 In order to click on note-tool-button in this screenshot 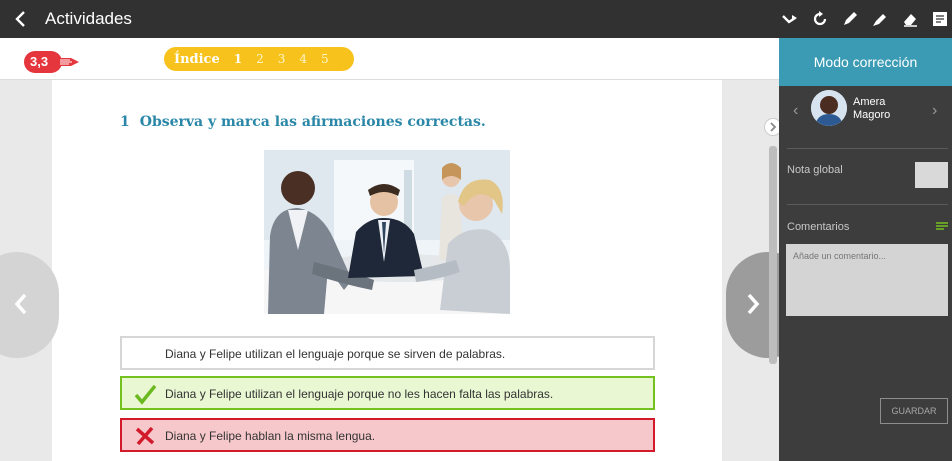, I will do `click(940, 19)`.